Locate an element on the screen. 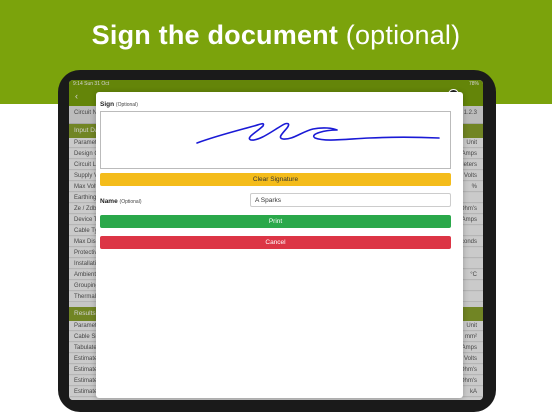 Image resolution: width=552 pixels, height=414 pixels. name-label-text: Name is located at coordinates (109, 201).